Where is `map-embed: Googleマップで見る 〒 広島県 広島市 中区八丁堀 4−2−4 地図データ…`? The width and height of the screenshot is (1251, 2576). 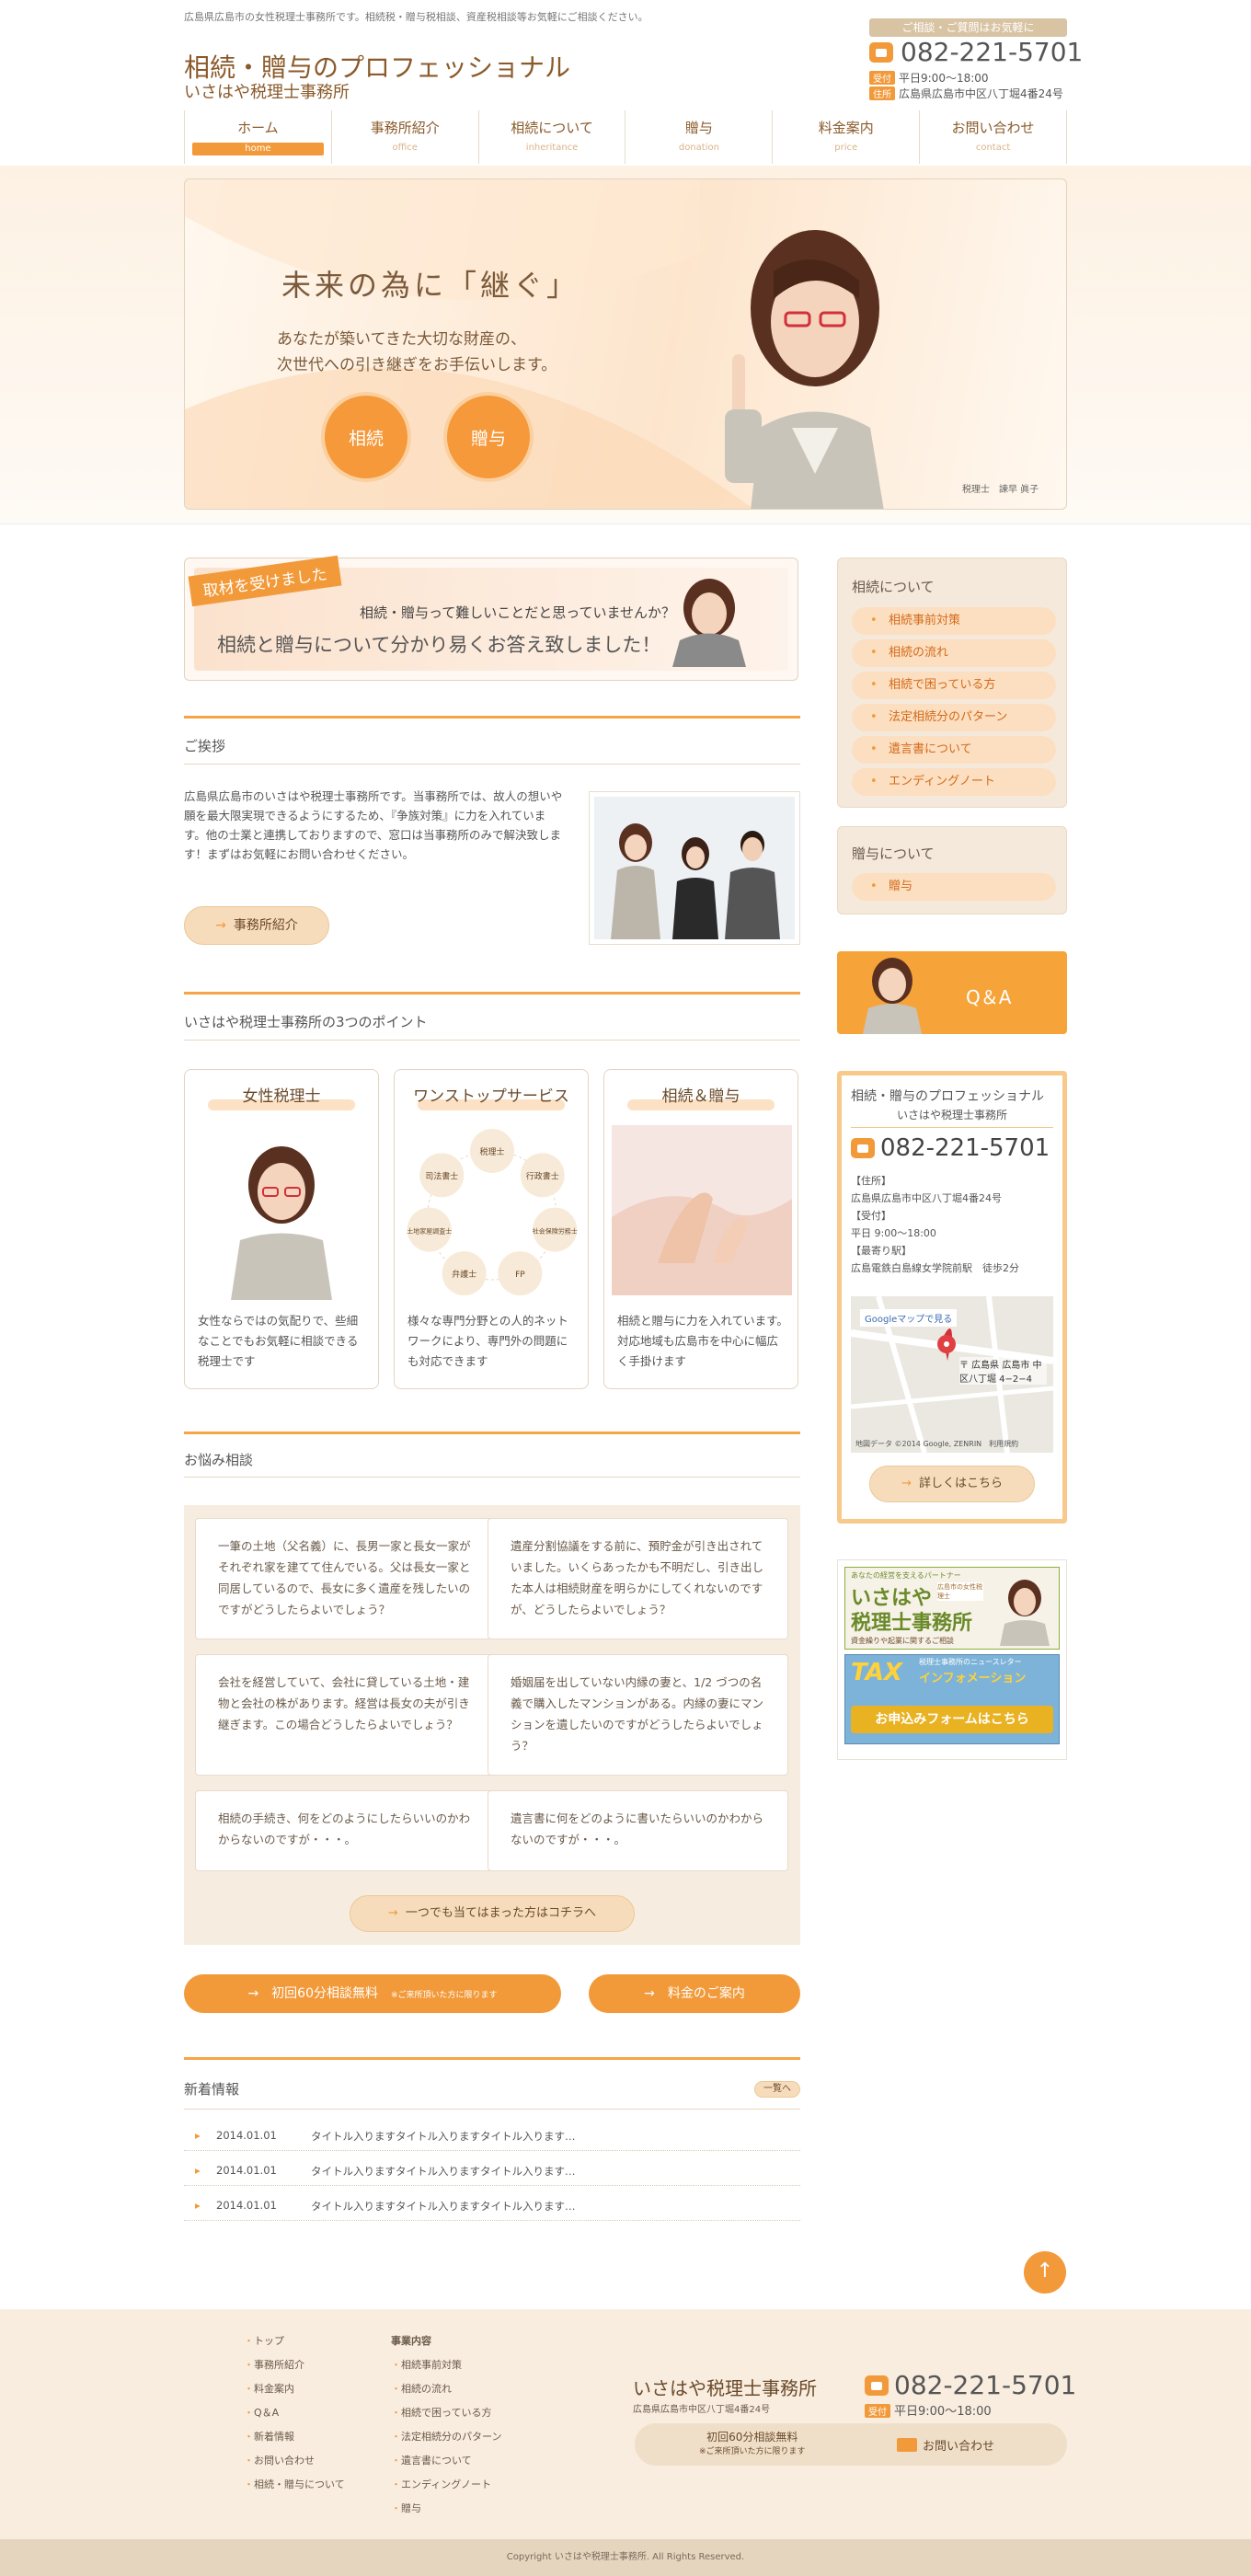 map-embed: Googleマップで見る 〒 広島県 広島市 中区八丁堀 4−2−4 地図データ… is located at coordinates (952, 1374).